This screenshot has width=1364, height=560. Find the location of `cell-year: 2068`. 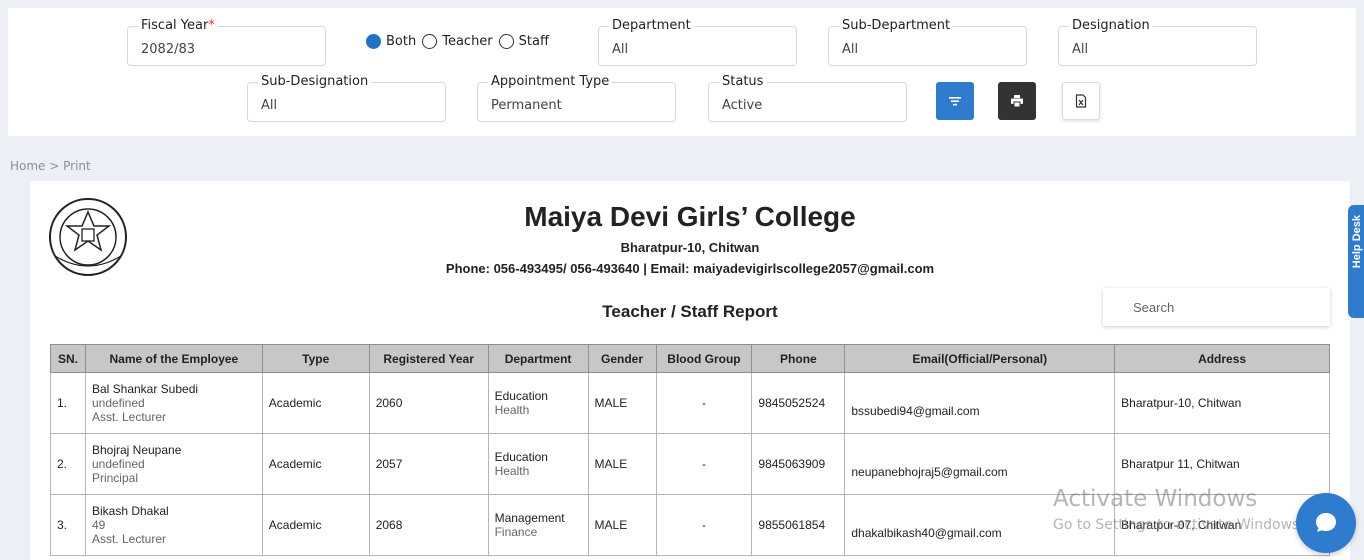

cell-year: 2068 is located at coordinates (428, 525).